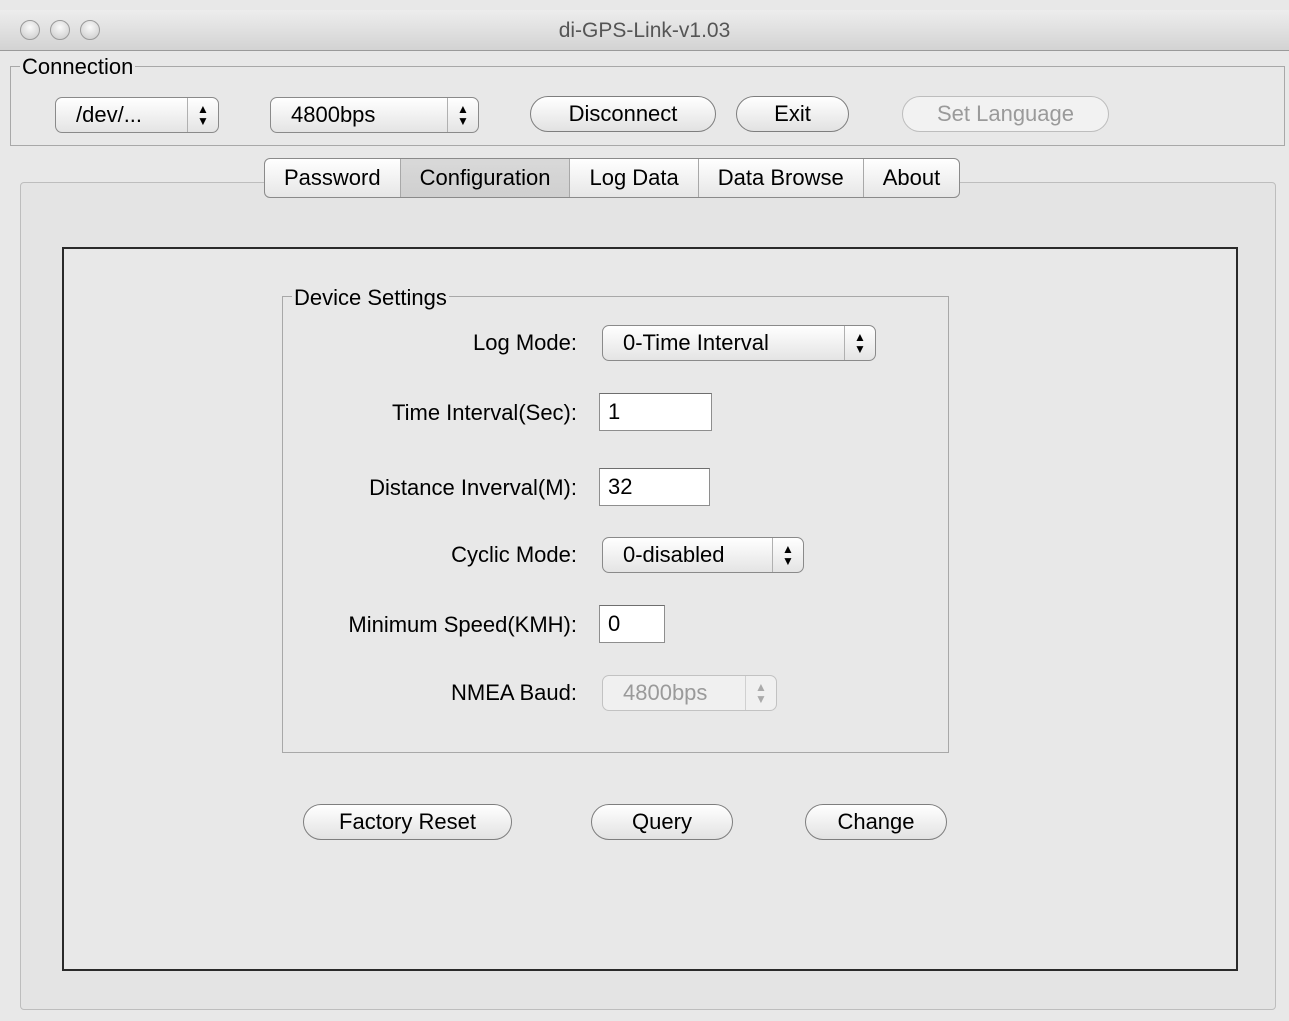 This screenshot has width=1289, height=1021. I want to click on cyclic-mode-select: 0-disabled ▲ ▼, so click(703, 555).